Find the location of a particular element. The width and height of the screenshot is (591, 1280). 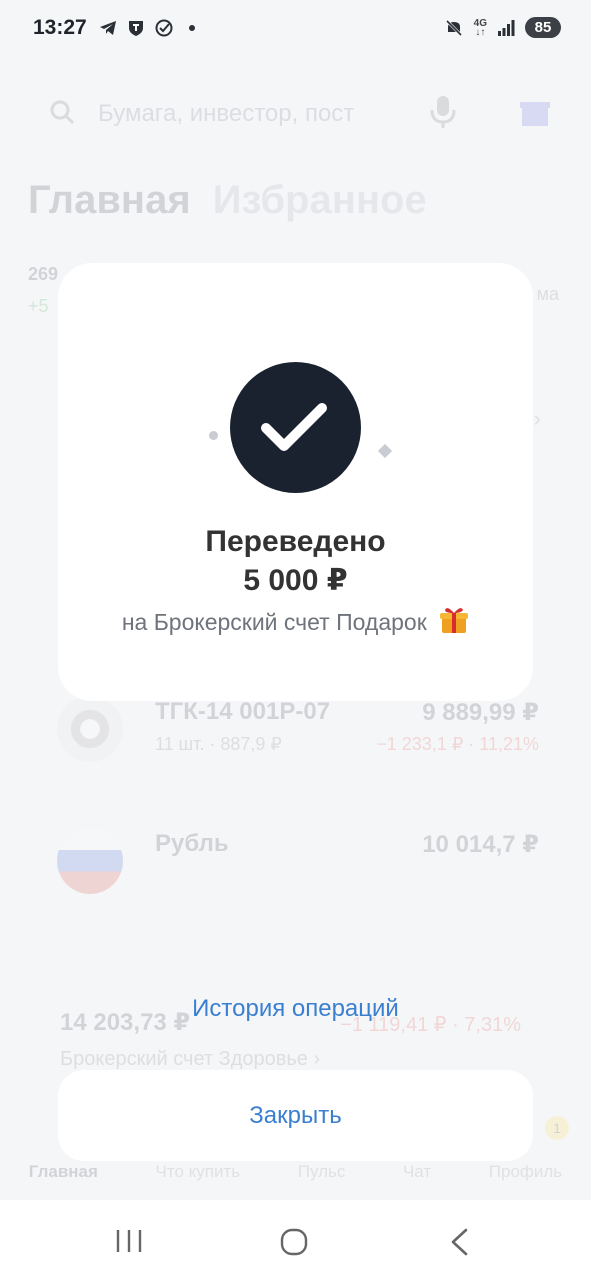

network-indicator: 4G ↓↑ is located at coordinates (480, 27).